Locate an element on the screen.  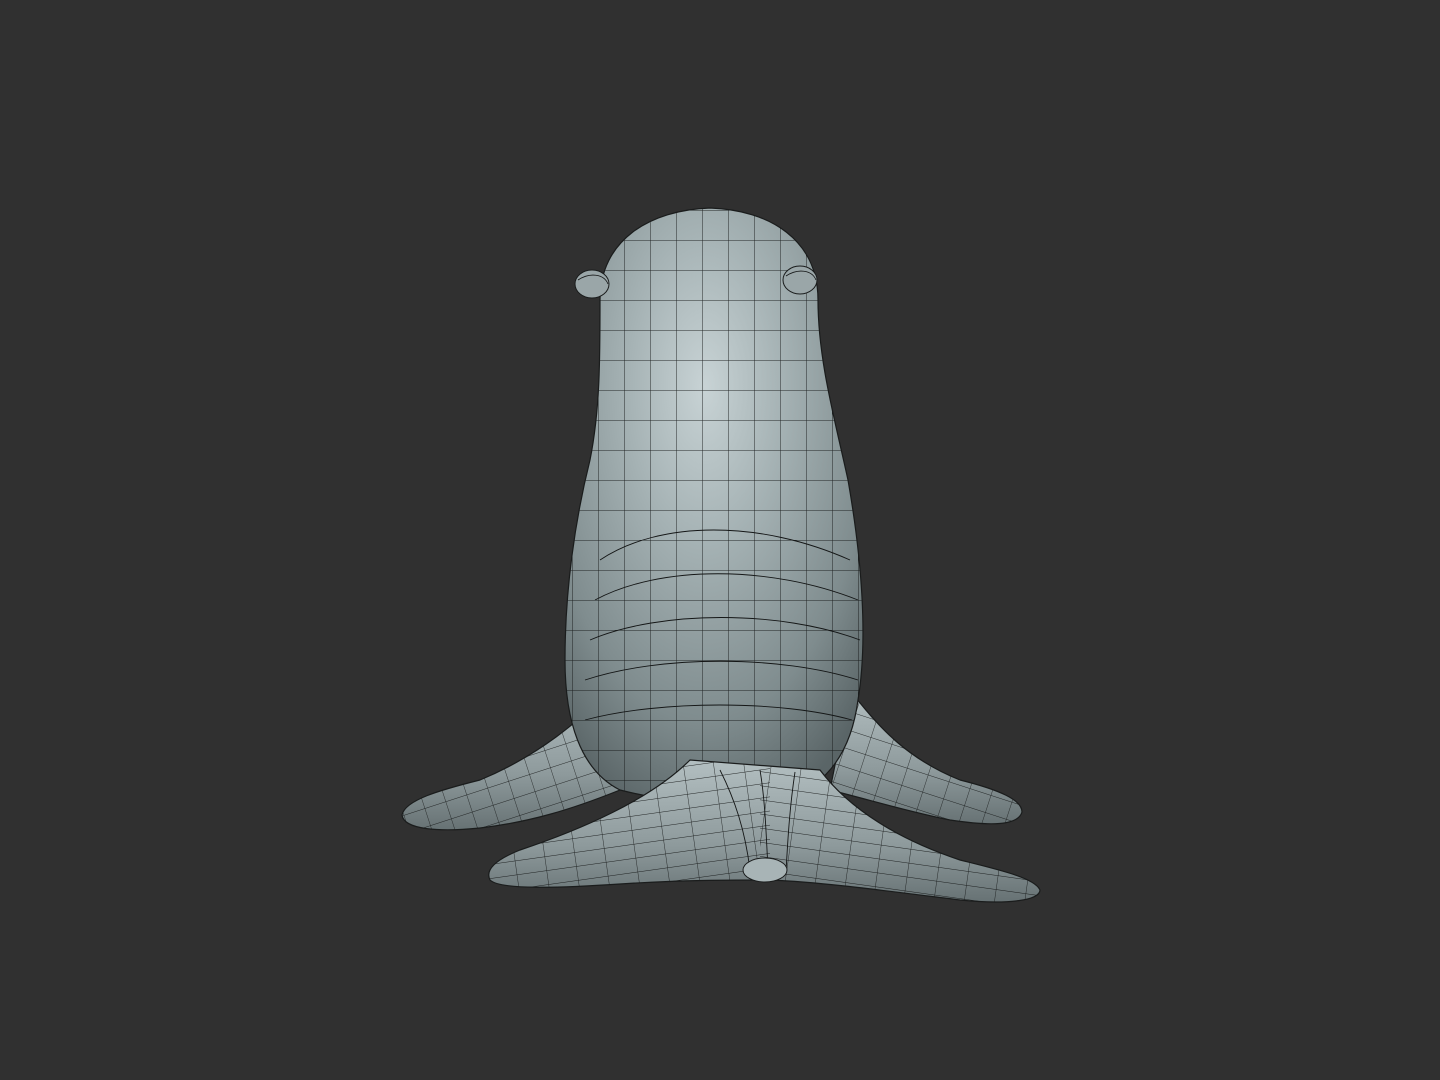
left-ear is located at coordinates (592, 284).